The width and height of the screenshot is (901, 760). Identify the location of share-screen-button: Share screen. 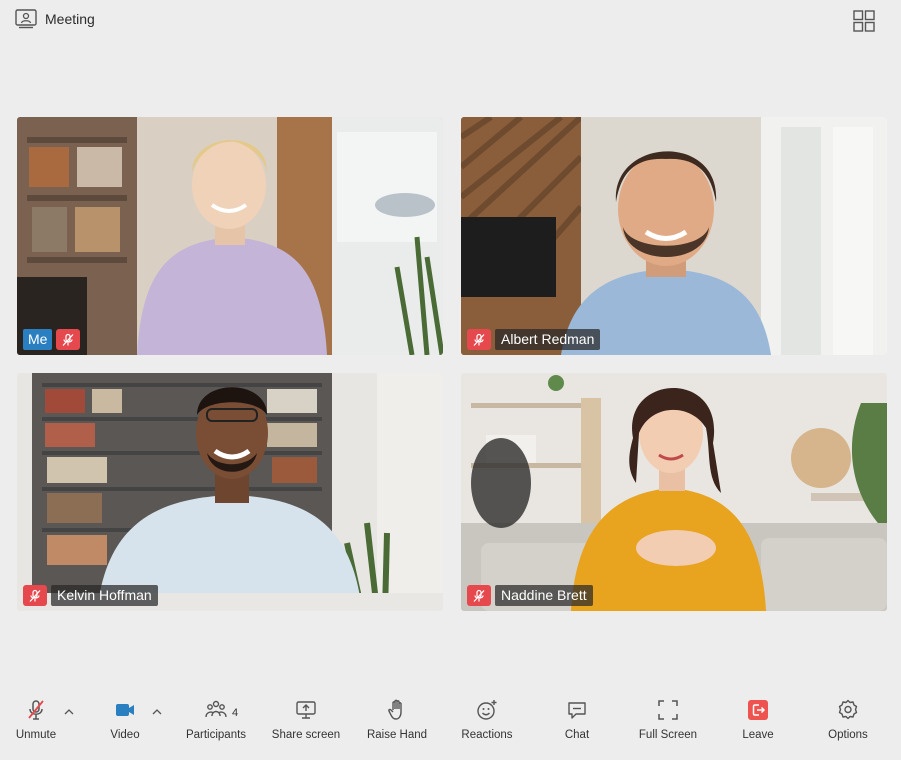
(306, 723).